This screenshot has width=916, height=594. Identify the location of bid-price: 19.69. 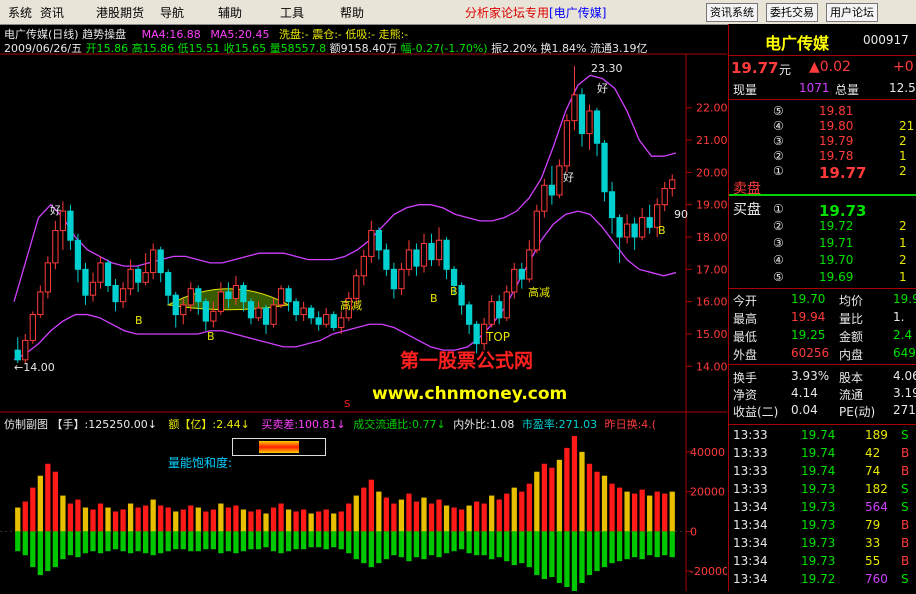
(836, 277).